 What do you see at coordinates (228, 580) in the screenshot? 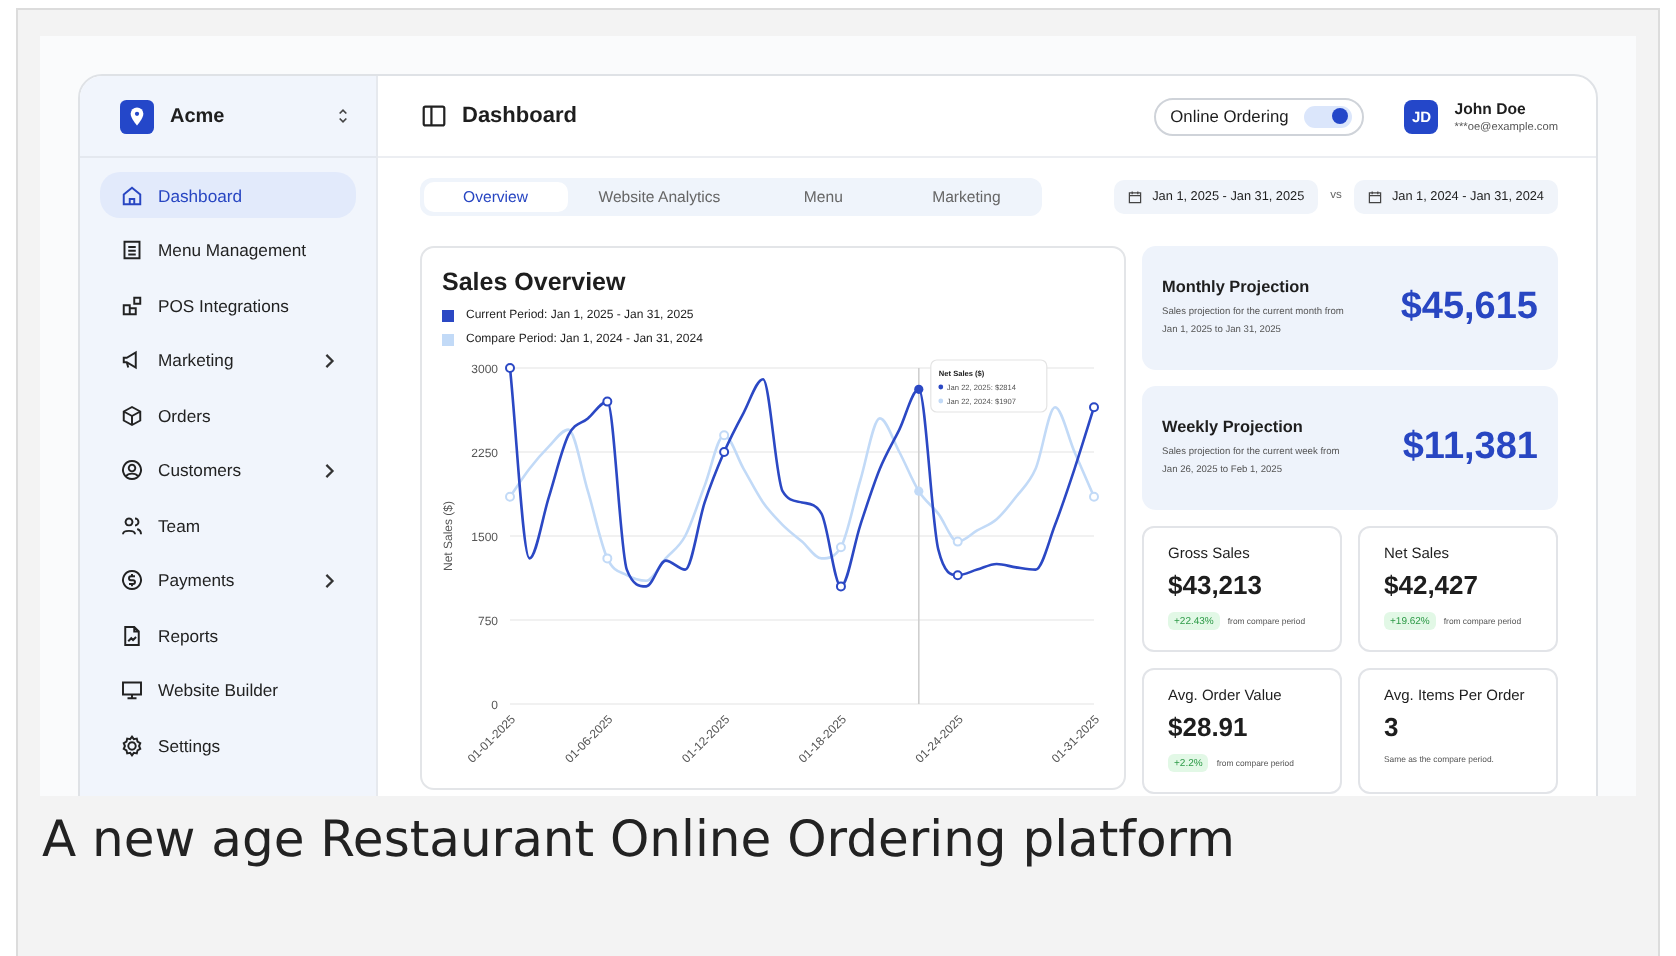
I see `sidebar-item: Payments` at bounding box center [228, 580].